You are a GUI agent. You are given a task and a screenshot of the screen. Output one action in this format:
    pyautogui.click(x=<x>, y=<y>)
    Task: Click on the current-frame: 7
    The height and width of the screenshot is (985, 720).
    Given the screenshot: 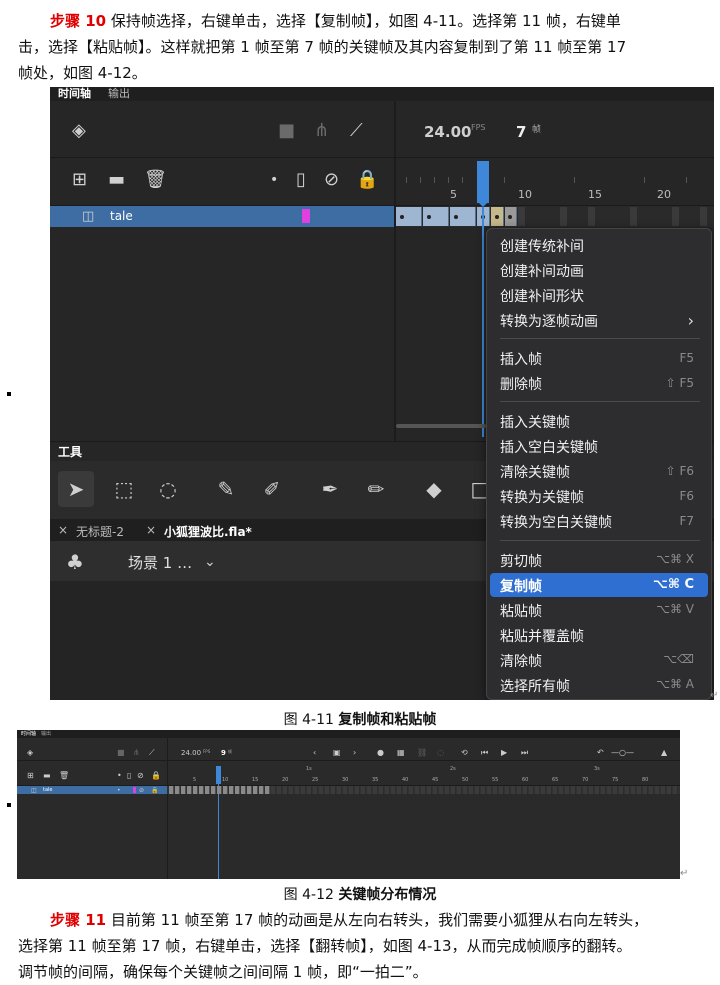 What is the action you would take?
    pyautogui.click(x=521, y=132)
    